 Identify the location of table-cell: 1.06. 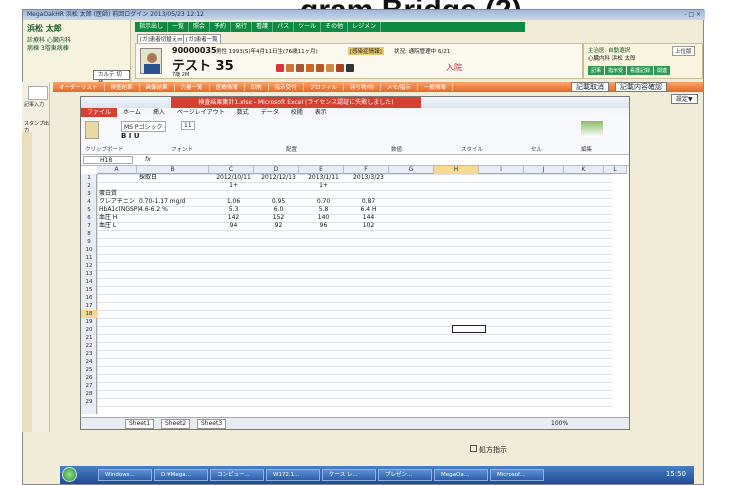
(233, 202).